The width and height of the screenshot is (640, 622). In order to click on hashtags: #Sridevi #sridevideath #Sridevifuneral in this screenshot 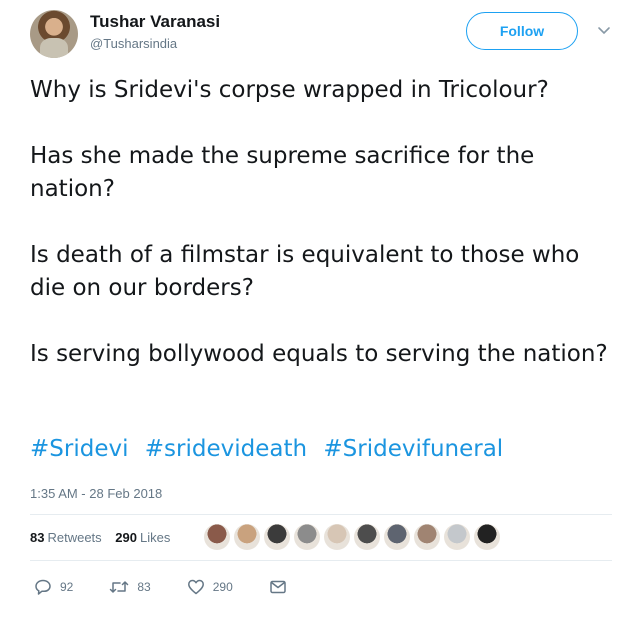, I will do `click(271, 449)`.